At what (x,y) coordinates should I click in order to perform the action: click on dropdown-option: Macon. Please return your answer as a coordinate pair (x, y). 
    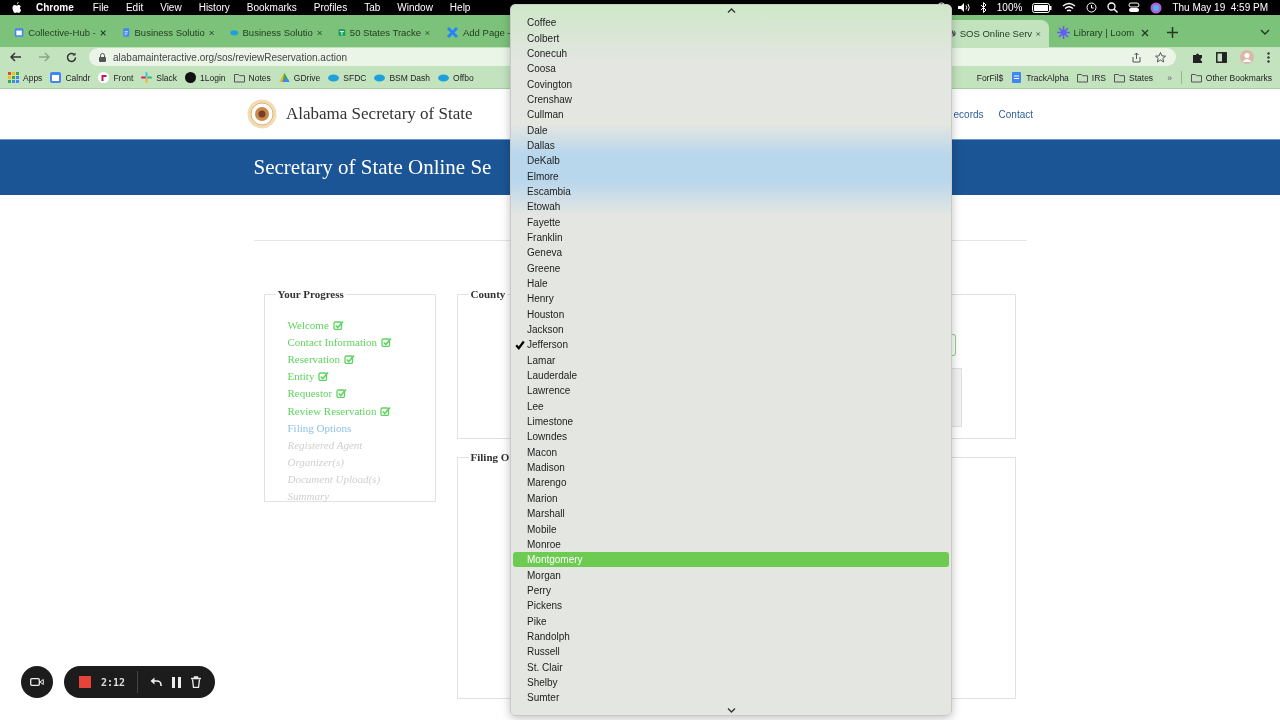
    Looking at the image, I should click on (731, 452).